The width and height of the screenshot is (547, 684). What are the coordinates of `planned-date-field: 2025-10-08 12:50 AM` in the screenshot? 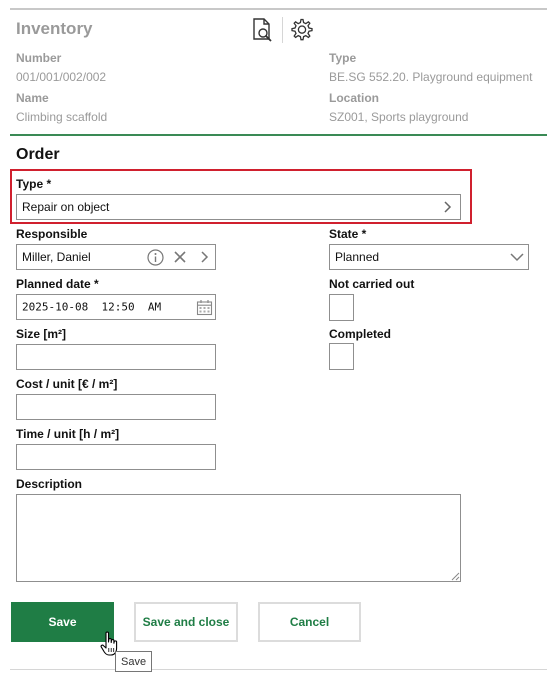 It's located at (116, 307).